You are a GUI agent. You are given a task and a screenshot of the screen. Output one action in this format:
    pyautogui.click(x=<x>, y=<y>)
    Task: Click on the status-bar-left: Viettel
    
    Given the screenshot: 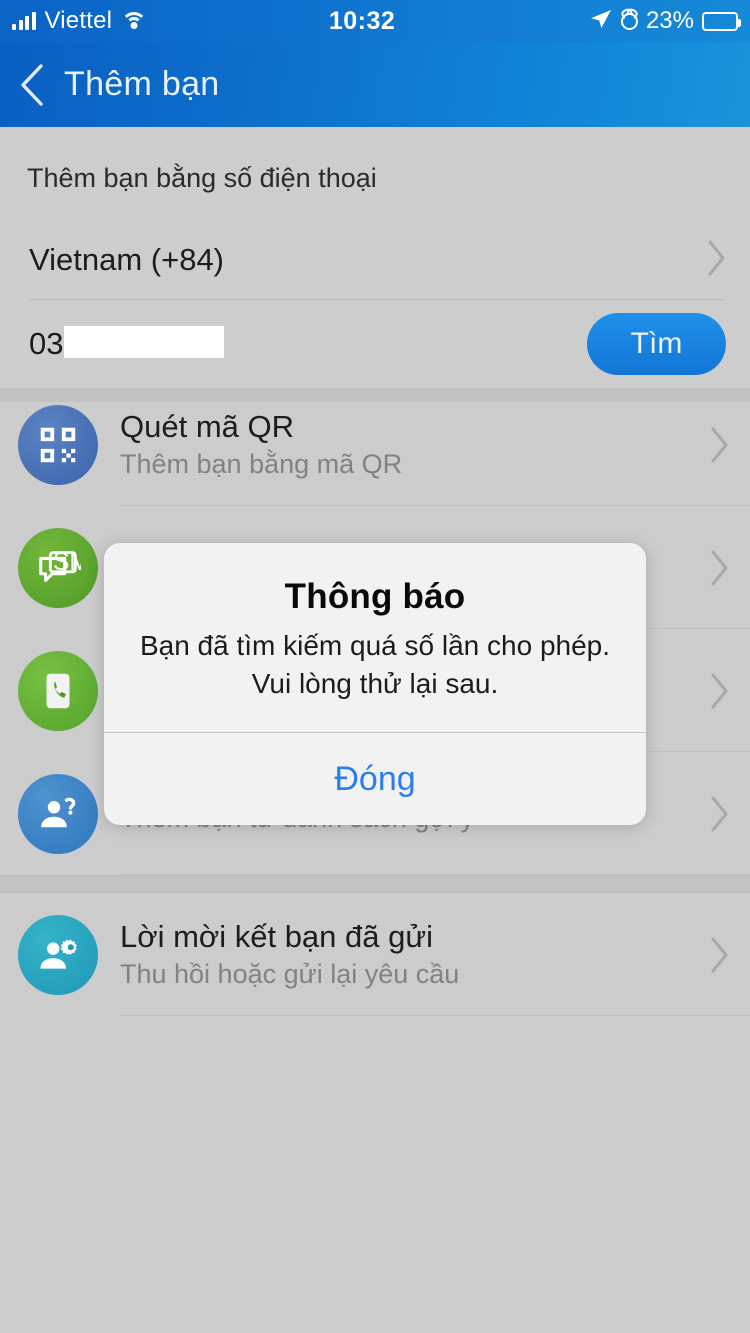 What is the action you would take?
    pyautogui.click(x=74, y=21)
    